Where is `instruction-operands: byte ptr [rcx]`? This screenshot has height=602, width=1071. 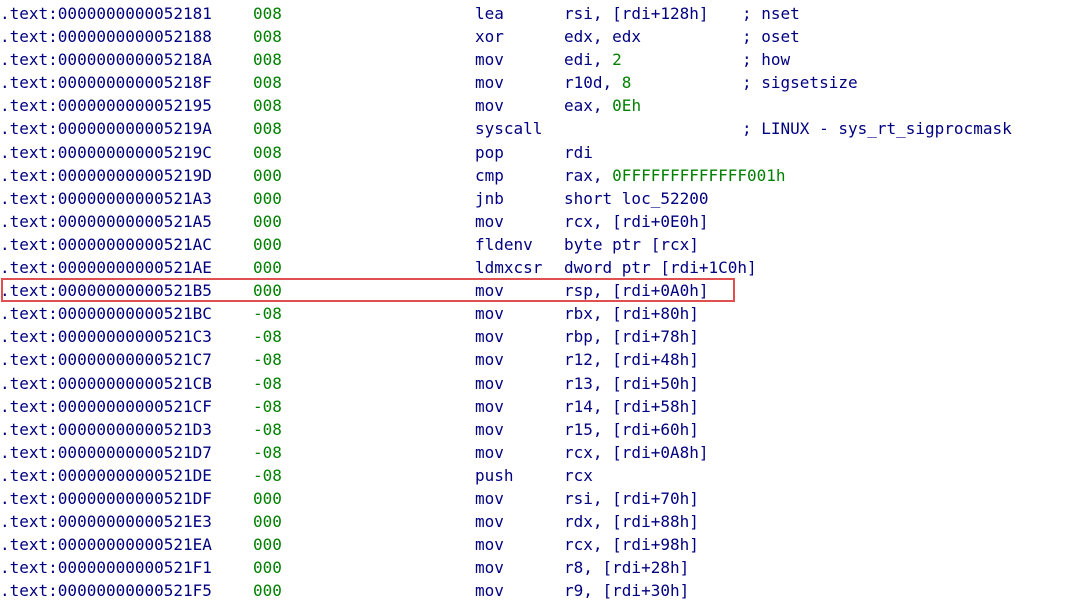 instruction-operands: byte ptr [rcx] is located at coordinates (631, 244).